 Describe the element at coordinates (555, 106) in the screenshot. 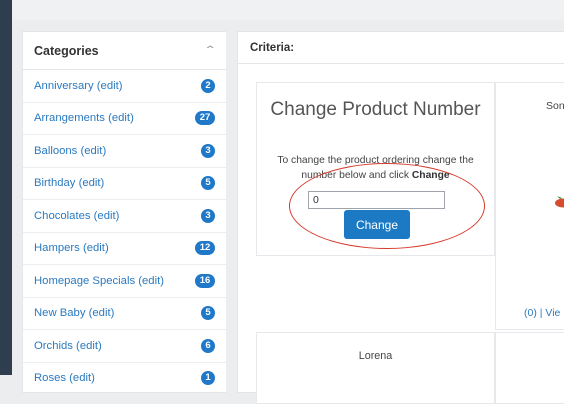

I see `product-name-partial: Son` at that location.